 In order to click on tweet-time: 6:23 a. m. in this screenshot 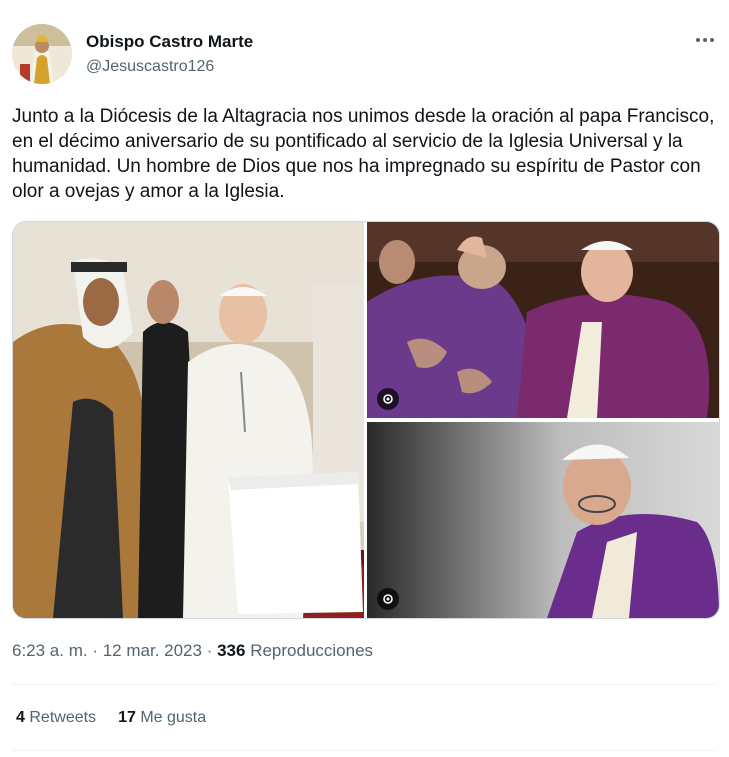, I will do `click(50, 650)`.